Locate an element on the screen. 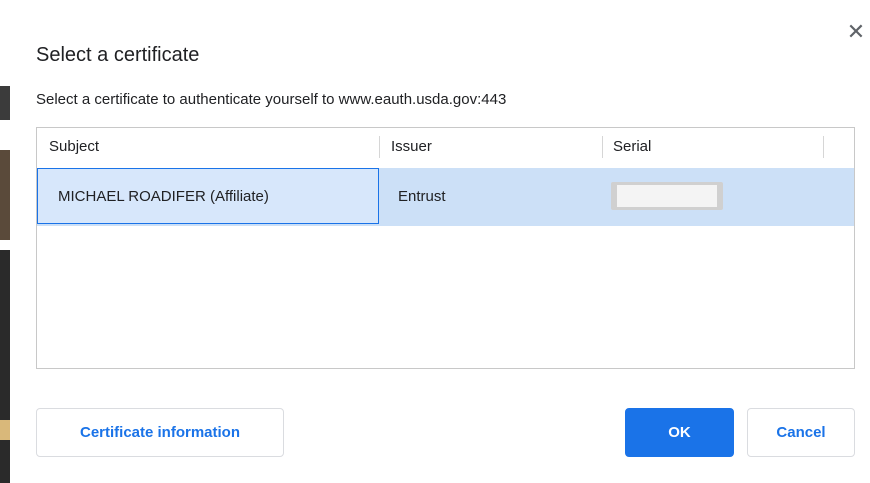 The image size is (870, 483). cell-serial-redacted is located at coordinates (667, 196).